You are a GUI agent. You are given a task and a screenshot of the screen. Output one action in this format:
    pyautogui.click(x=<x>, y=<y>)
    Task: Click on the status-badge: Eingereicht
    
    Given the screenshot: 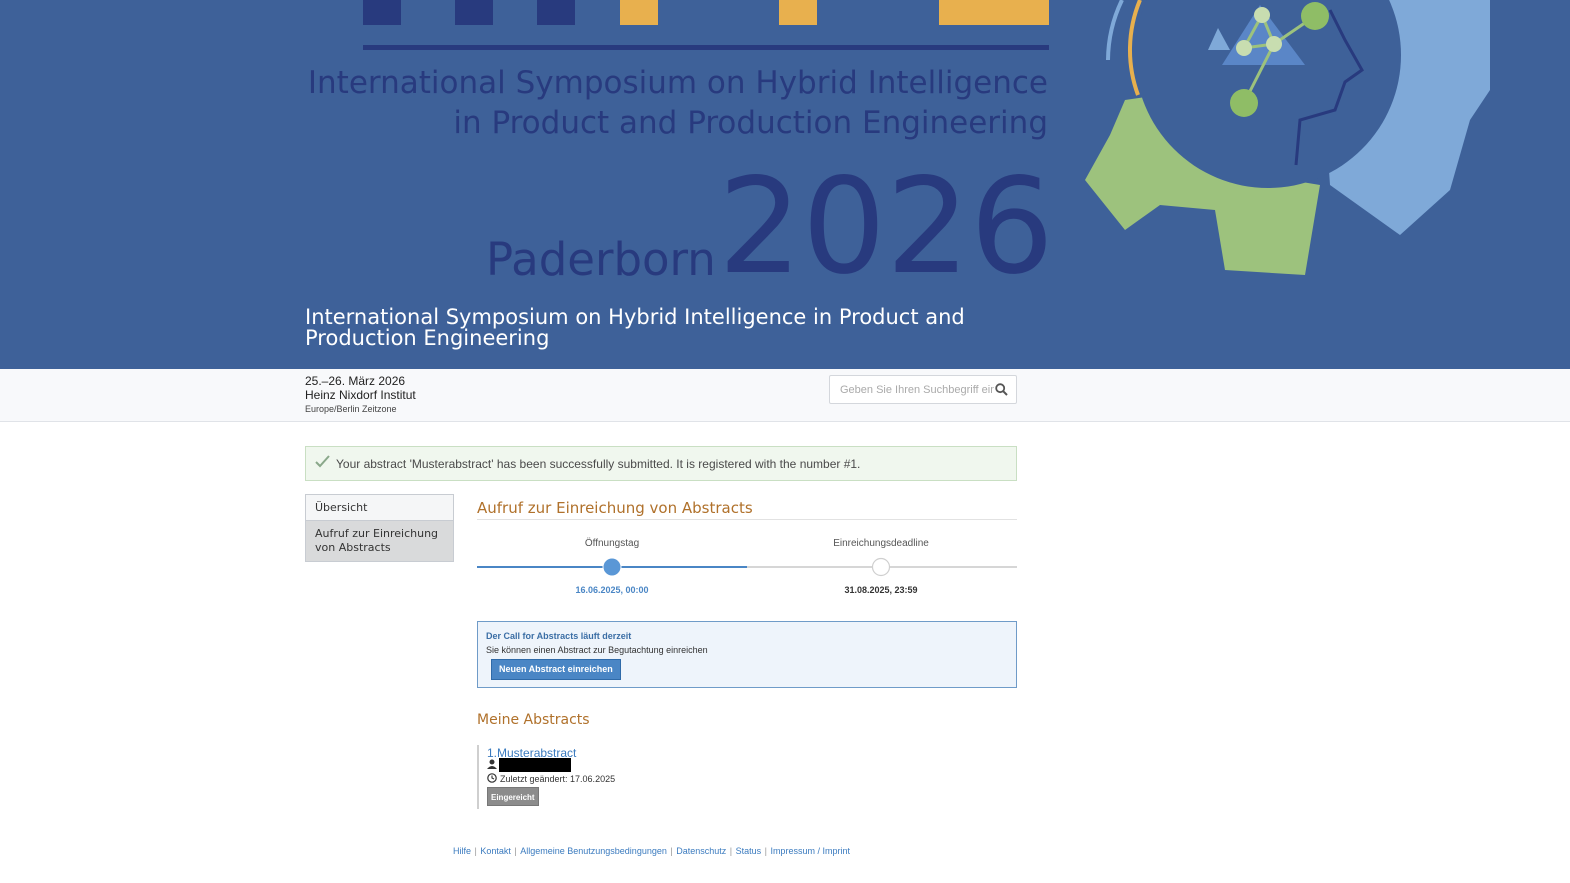 What is the action you would take?
    pyautogui.click(x=513, y=796)
    